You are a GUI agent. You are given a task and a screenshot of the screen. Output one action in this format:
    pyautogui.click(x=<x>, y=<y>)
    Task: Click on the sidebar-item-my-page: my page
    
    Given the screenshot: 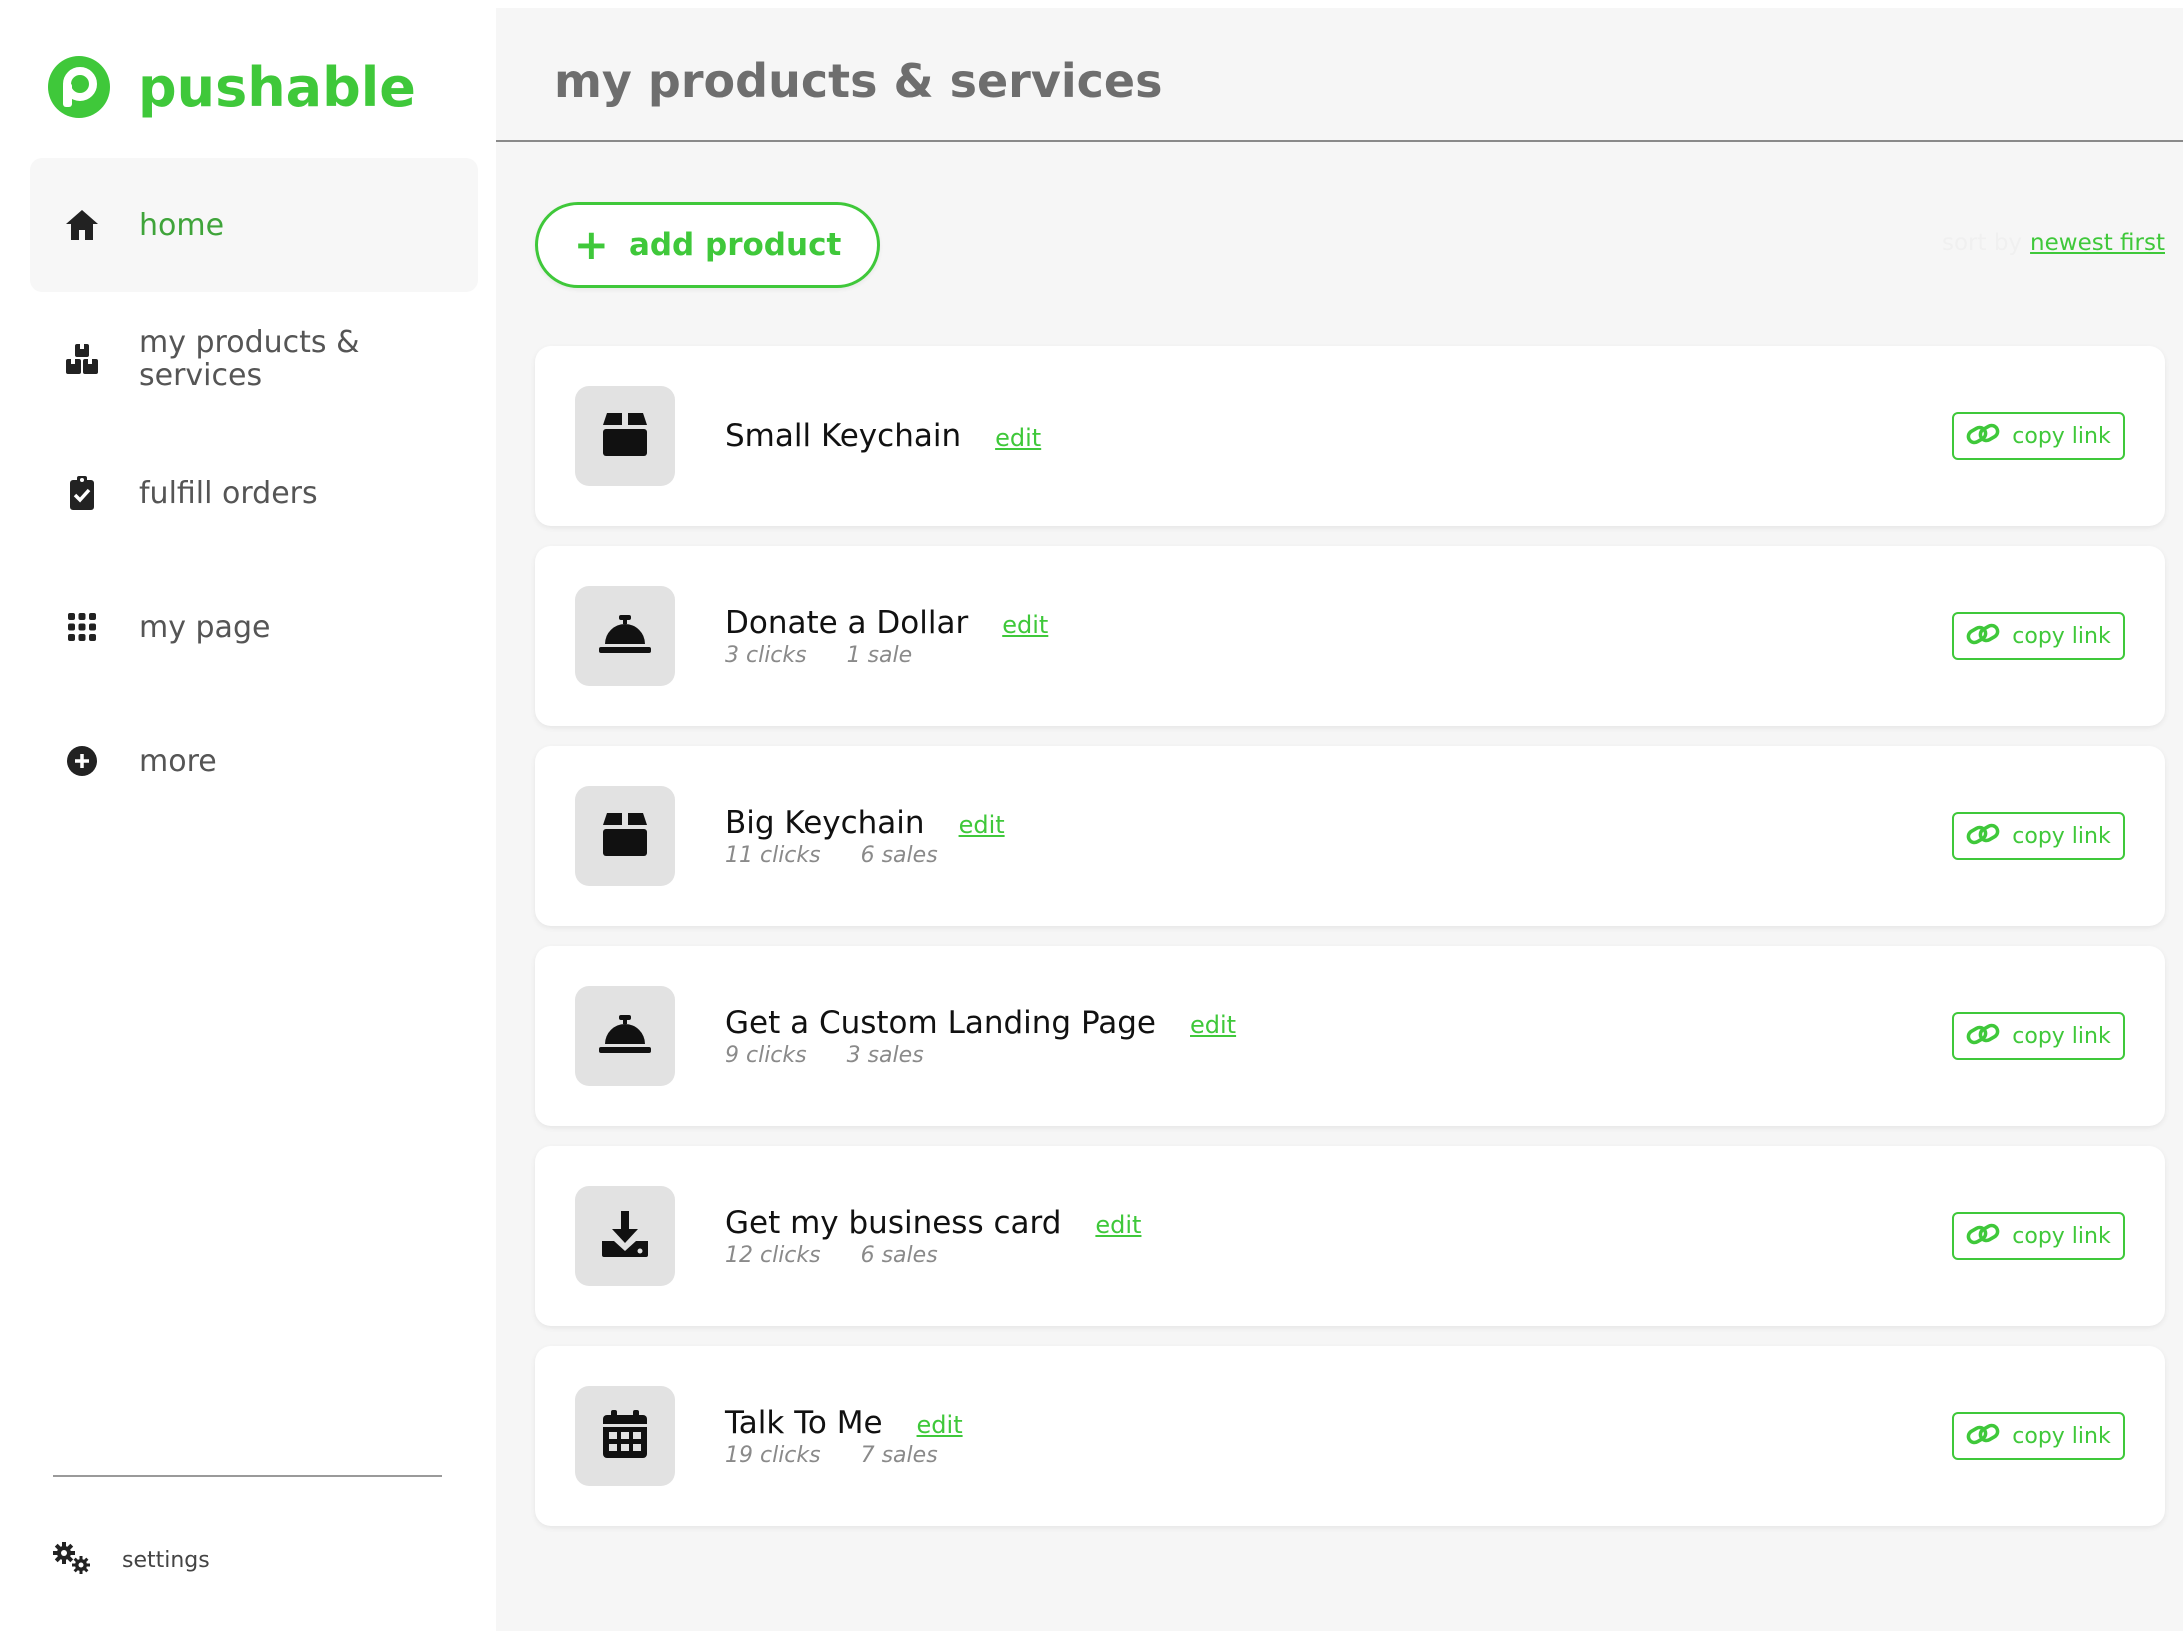 What is the action you would take?
    pyautogui.click(x=254, y=627)
    